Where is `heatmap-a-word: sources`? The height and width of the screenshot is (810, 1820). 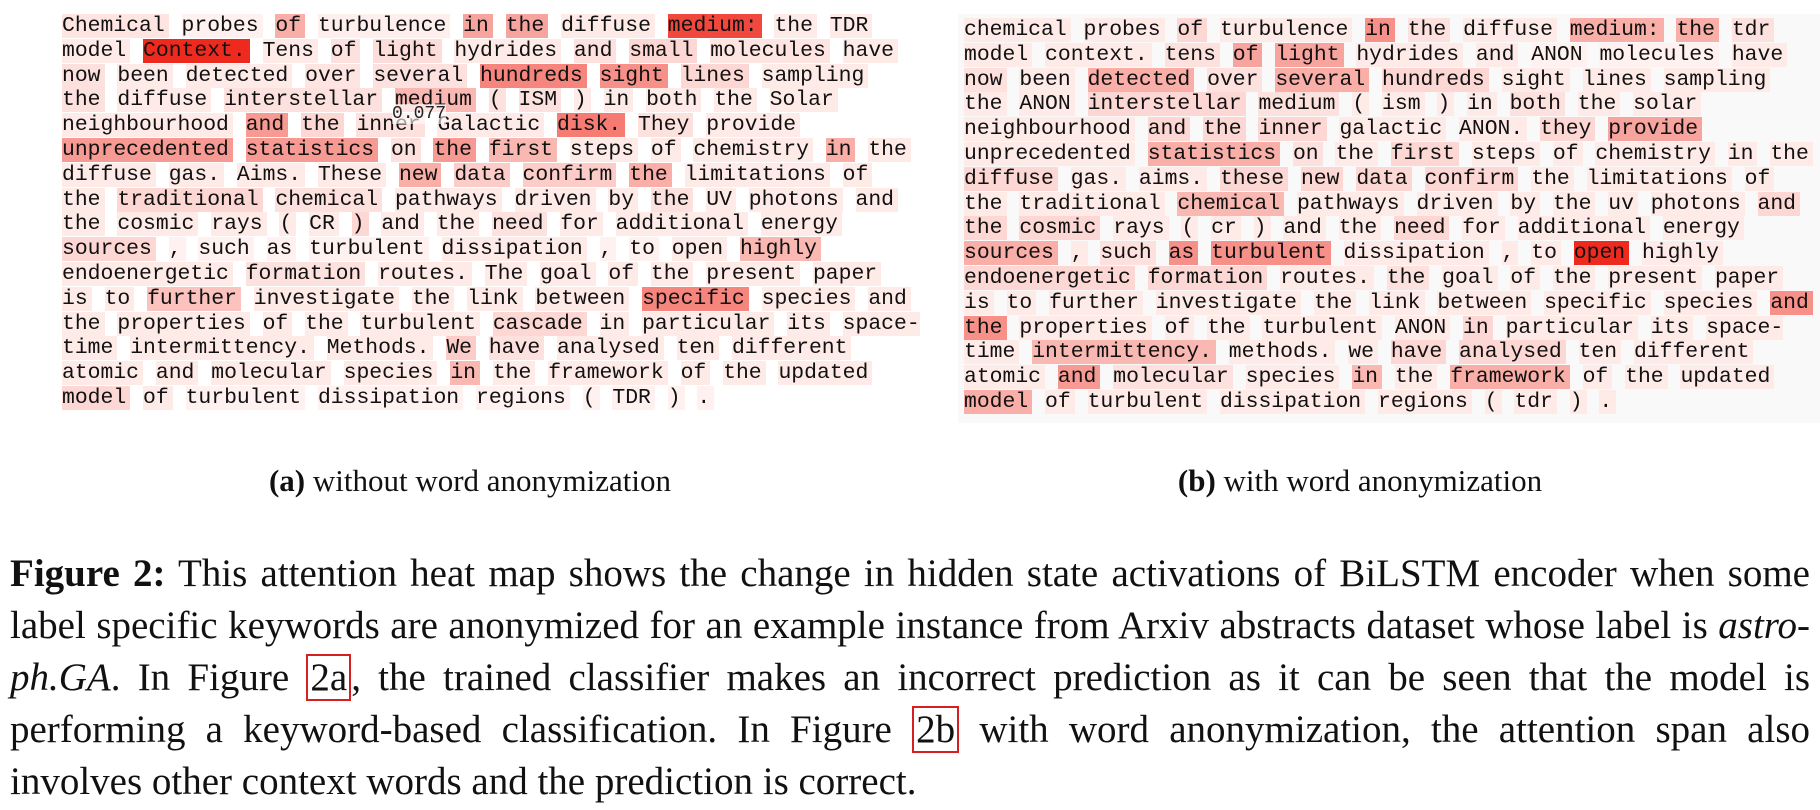 heatmap-a-word: sources is located at coordinates (109, 249).